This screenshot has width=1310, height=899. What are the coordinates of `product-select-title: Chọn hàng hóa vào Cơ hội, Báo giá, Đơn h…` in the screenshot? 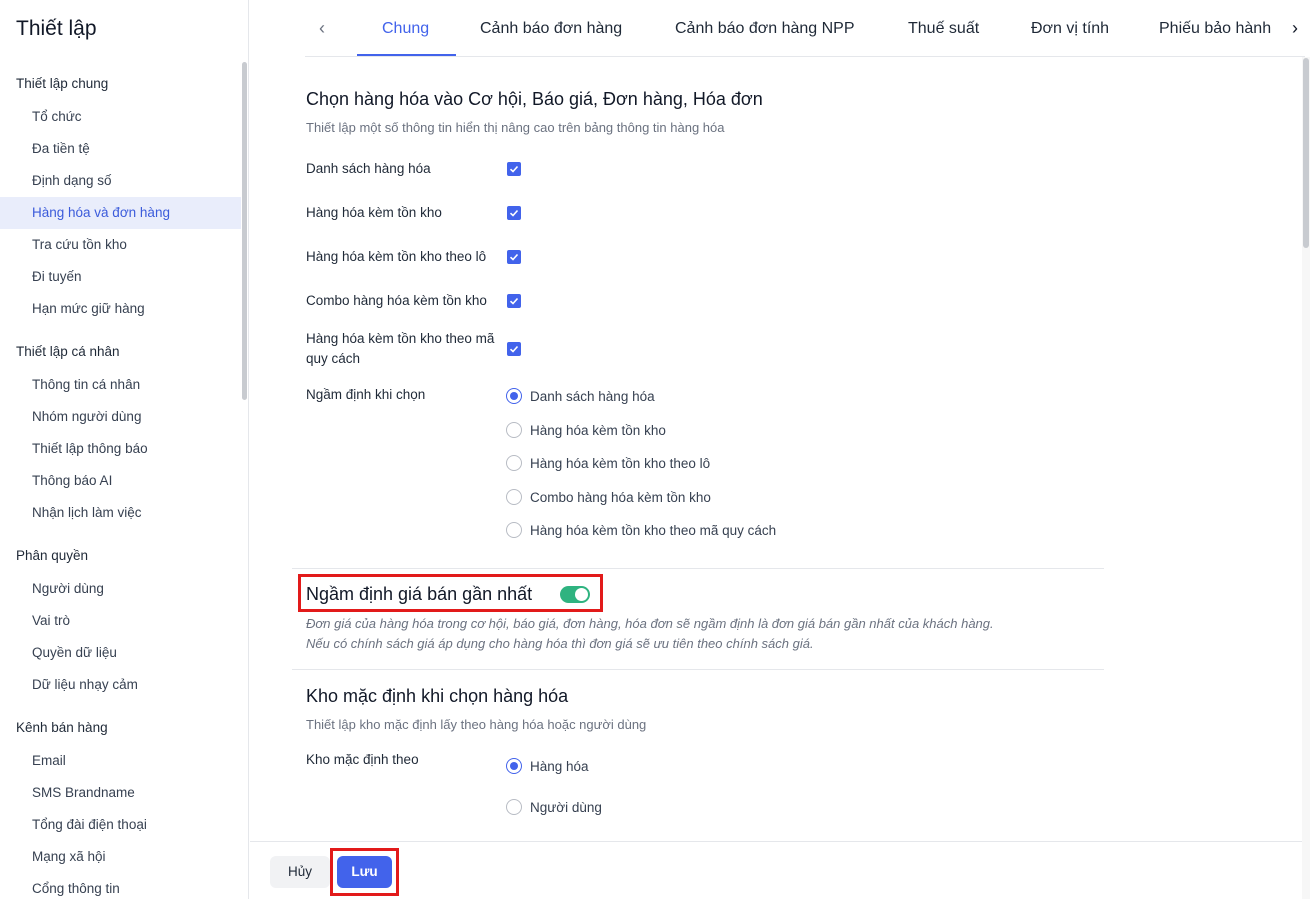 It's located at (534, 99).